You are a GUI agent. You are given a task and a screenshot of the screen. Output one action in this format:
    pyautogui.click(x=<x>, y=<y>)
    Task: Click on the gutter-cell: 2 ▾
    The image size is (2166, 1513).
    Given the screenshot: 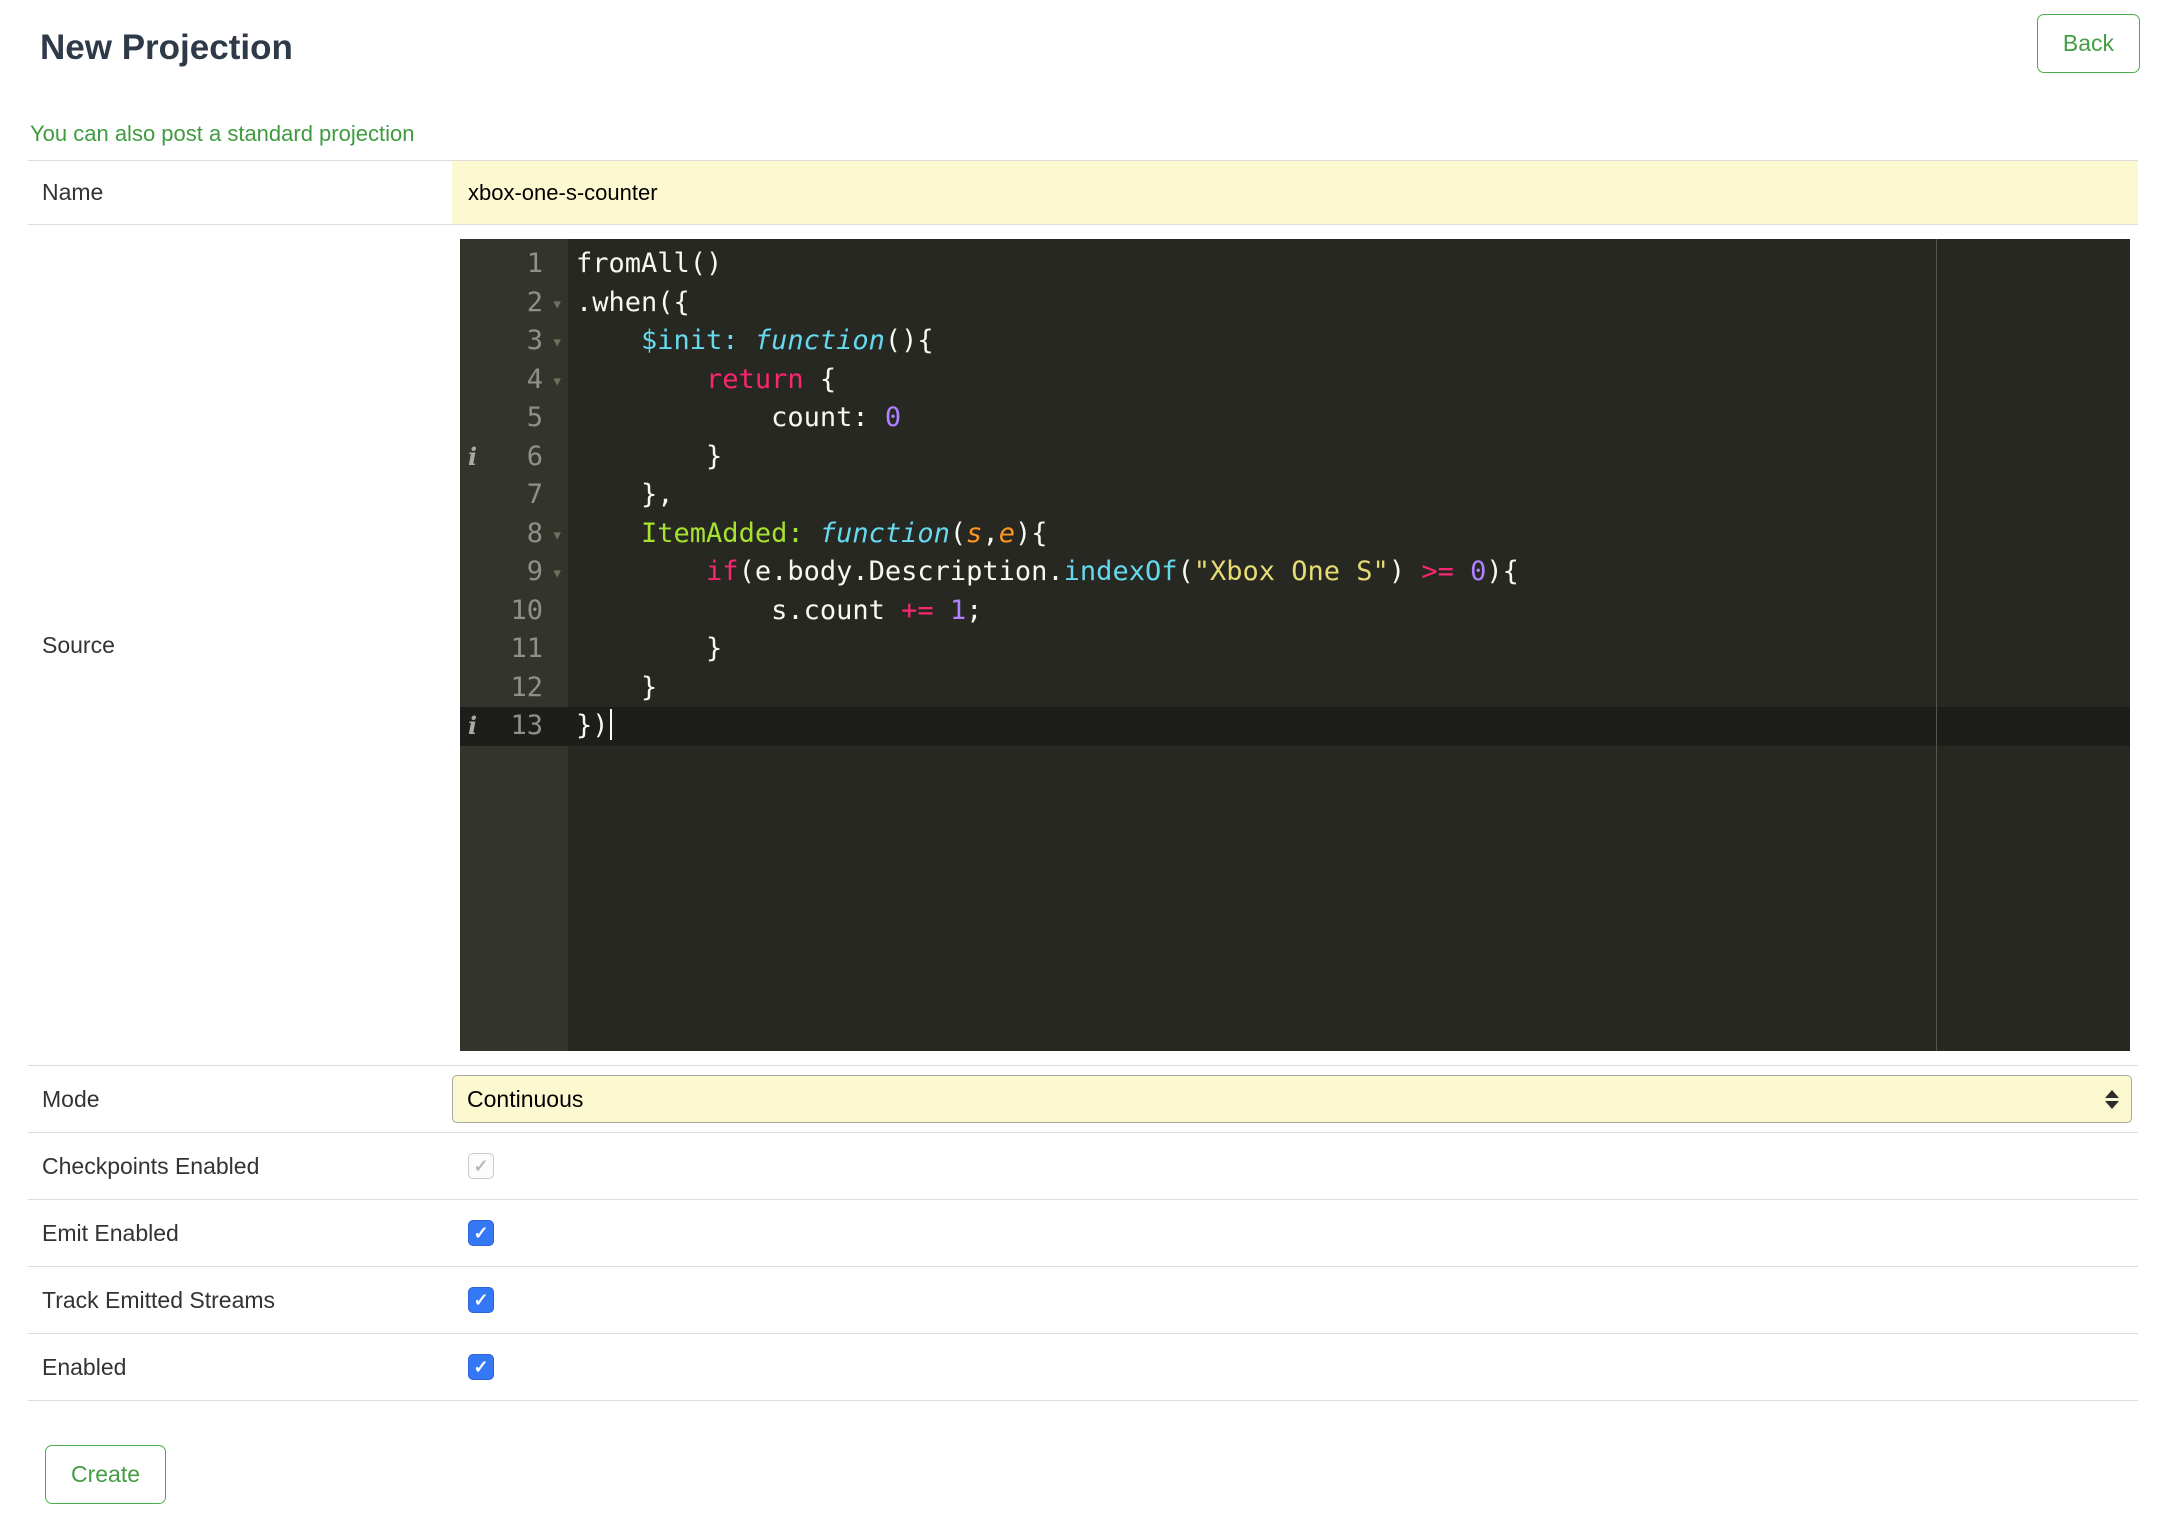 What is the action you would take?
    pyautogui.click(x=514, y=303)
    